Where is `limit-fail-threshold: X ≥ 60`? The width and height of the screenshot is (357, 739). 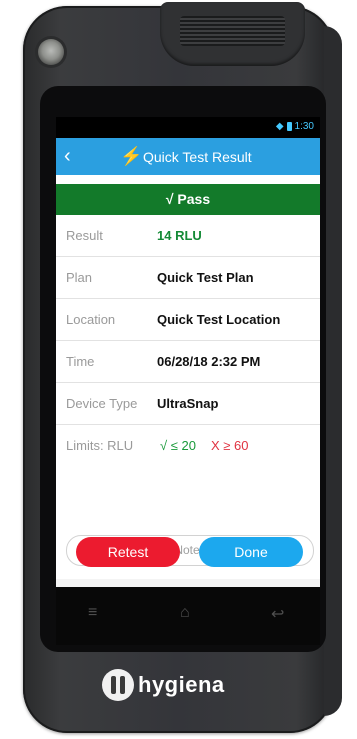 limit-fail-threshold: X ≥ 60 is located at coordinates (230, 445).